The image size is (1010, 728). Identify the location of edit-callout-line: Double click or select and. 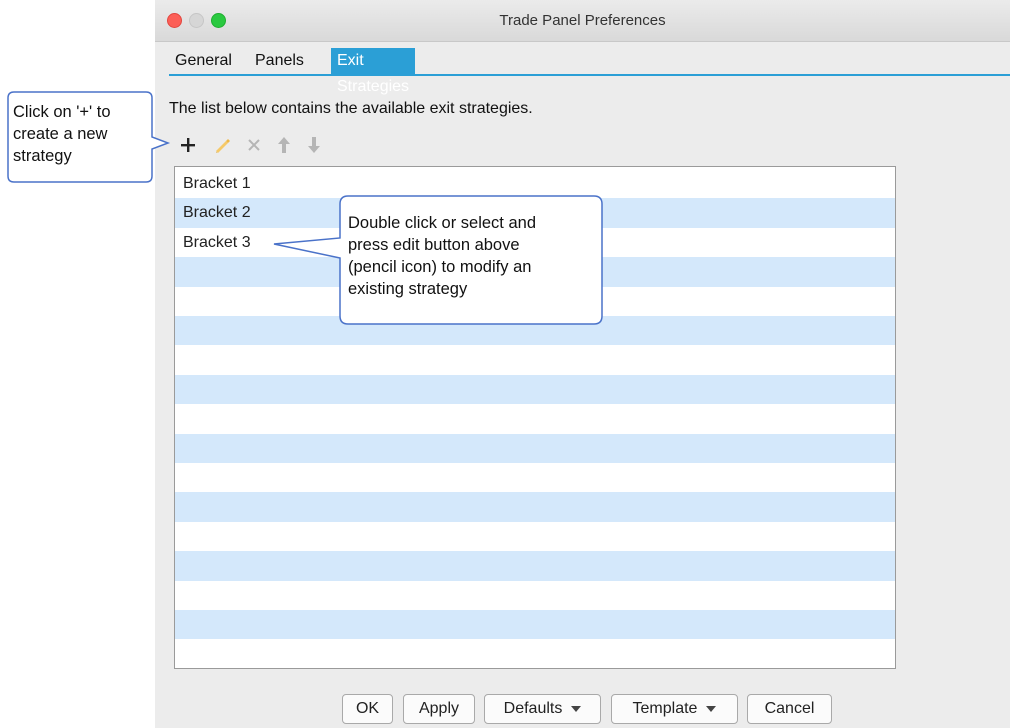
(442, 223).